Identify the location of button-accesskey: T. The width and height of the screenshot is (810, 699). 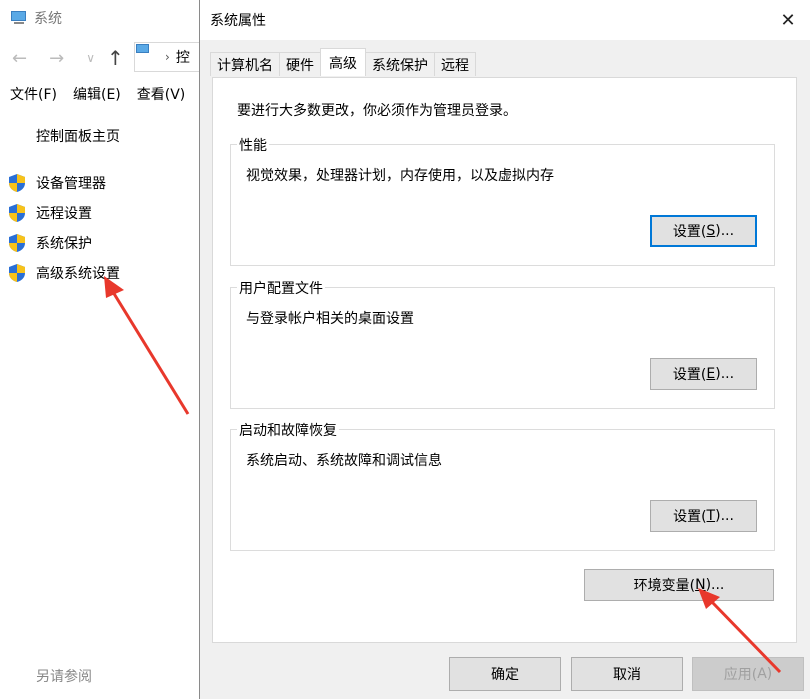
(711, 516).